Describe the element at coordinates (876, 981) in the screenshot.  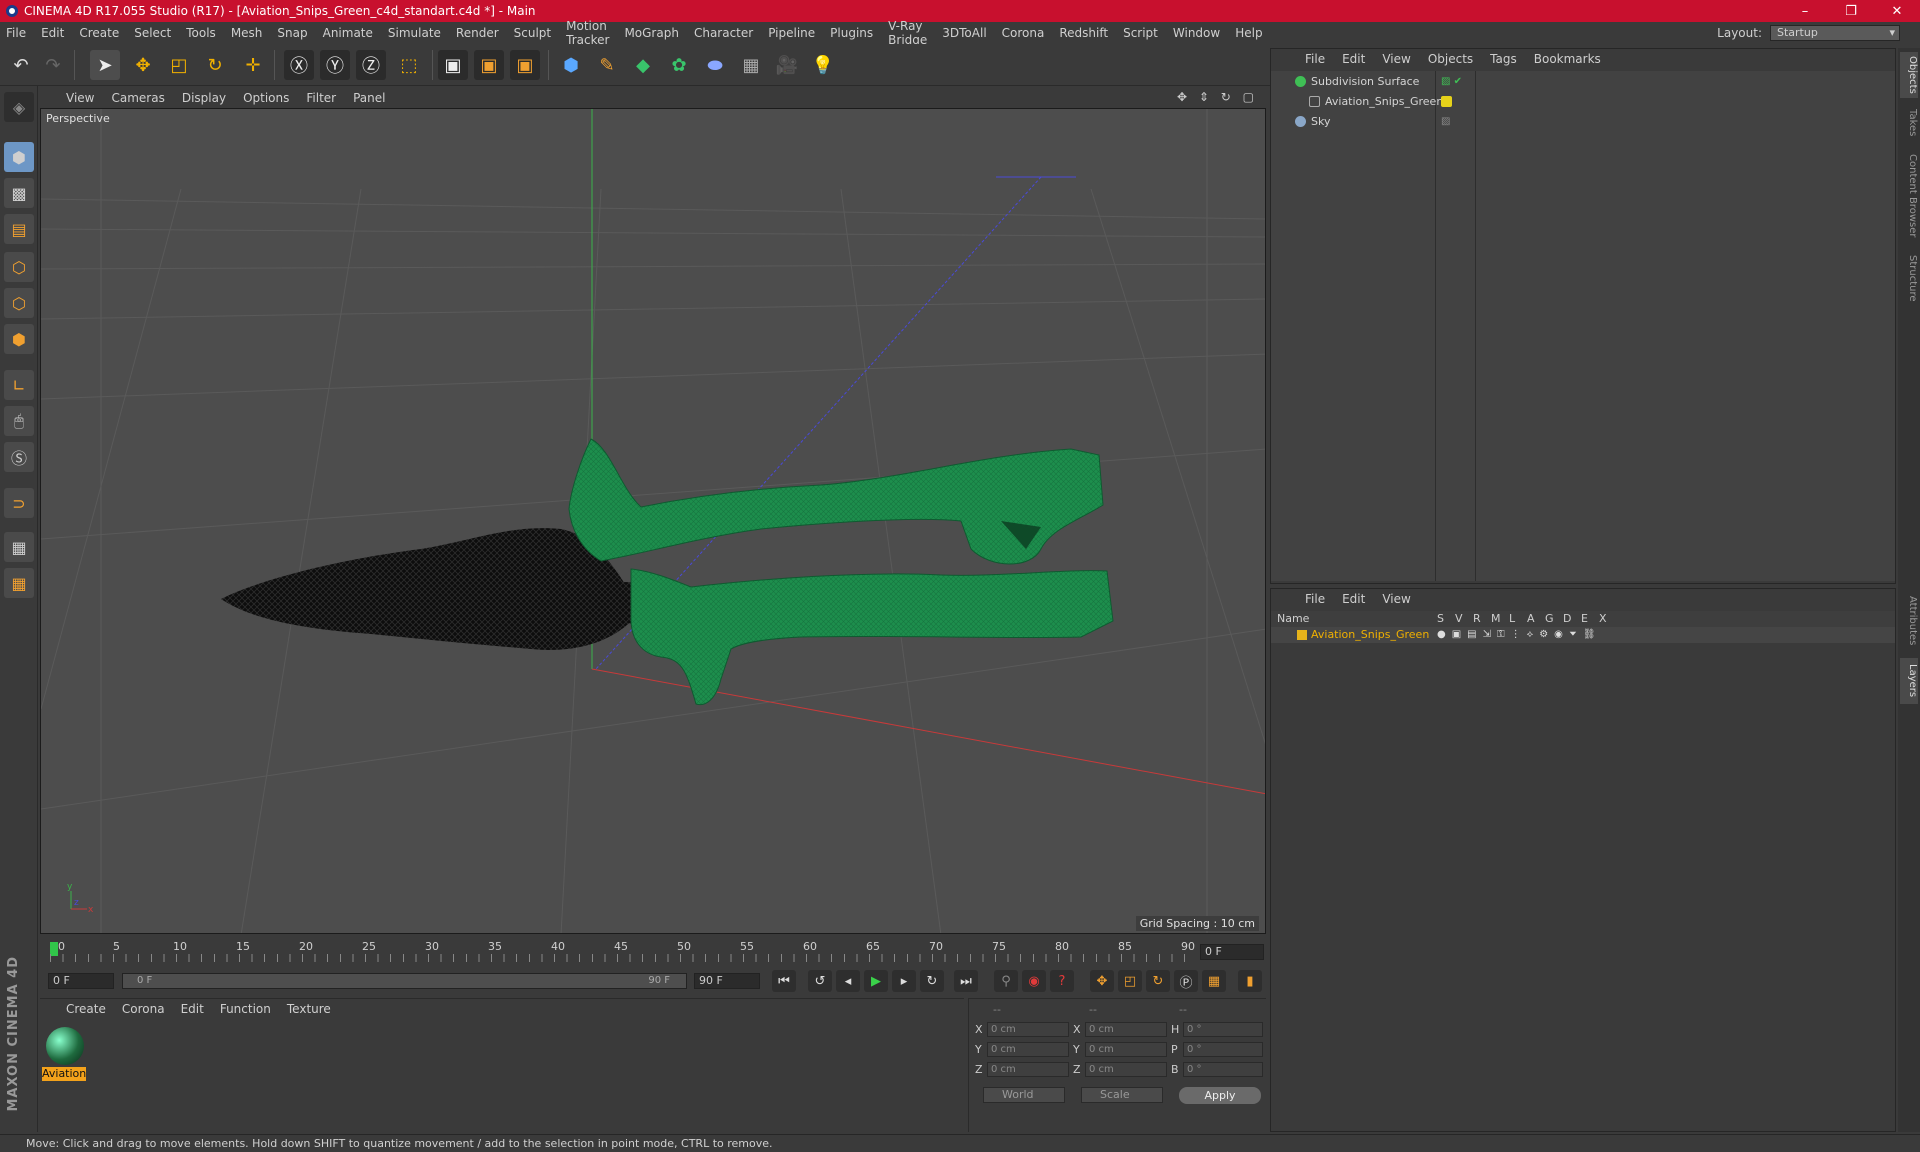
I see `play-icon: ▶` at that location.